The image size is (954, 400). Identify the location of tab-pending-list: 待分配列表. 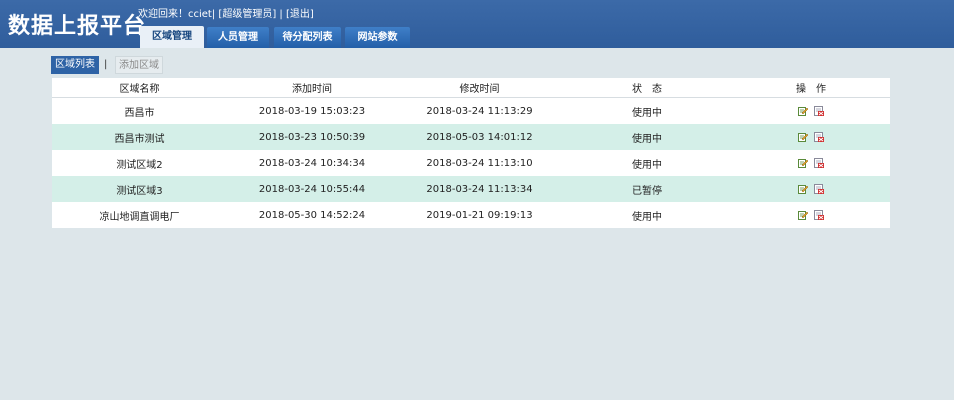
(307, 37).